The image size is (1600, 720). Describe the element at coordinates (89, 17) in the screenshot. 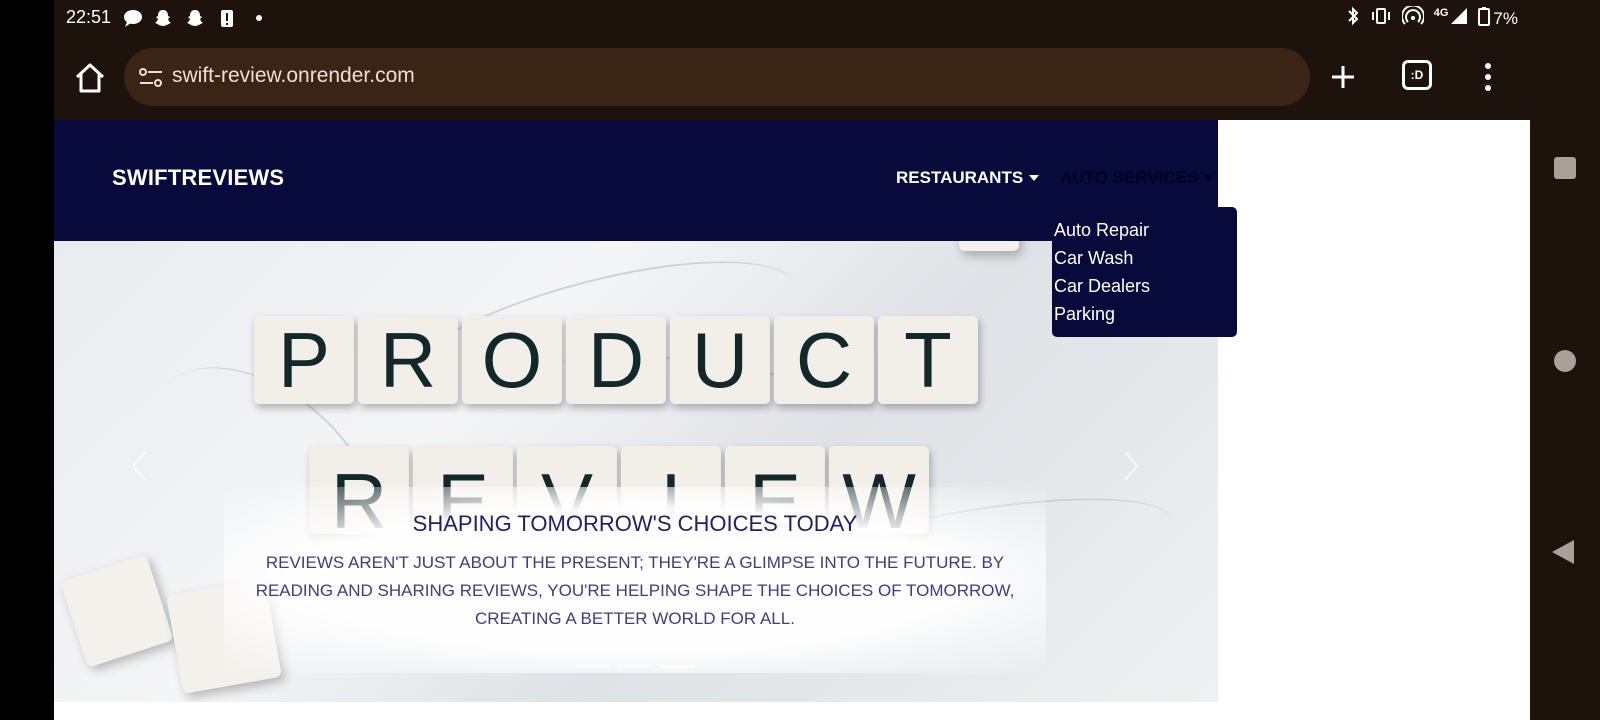

I see `status-time: 22:51` at that location.